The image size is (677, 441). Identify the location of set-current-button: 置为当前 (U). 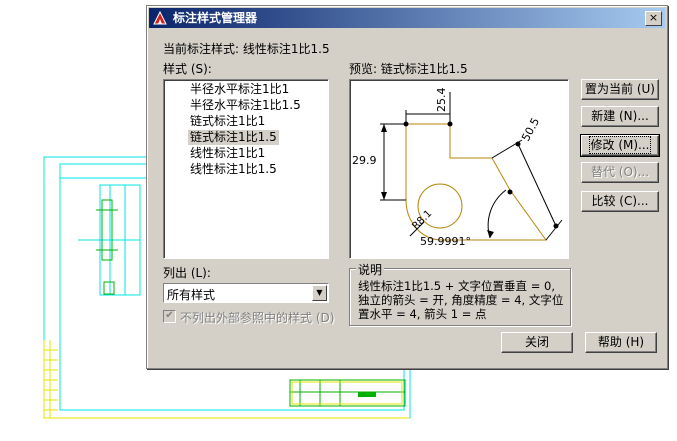
(620, 89).